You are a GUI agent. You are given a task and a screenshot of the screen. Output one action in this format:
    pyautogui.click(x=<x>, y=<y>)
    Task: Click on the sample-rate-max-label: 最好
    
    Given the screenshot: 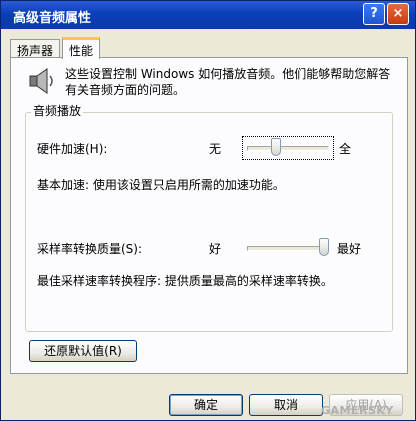 What is the action you would take?
    pyautogui.click(x=349, y=249)
    